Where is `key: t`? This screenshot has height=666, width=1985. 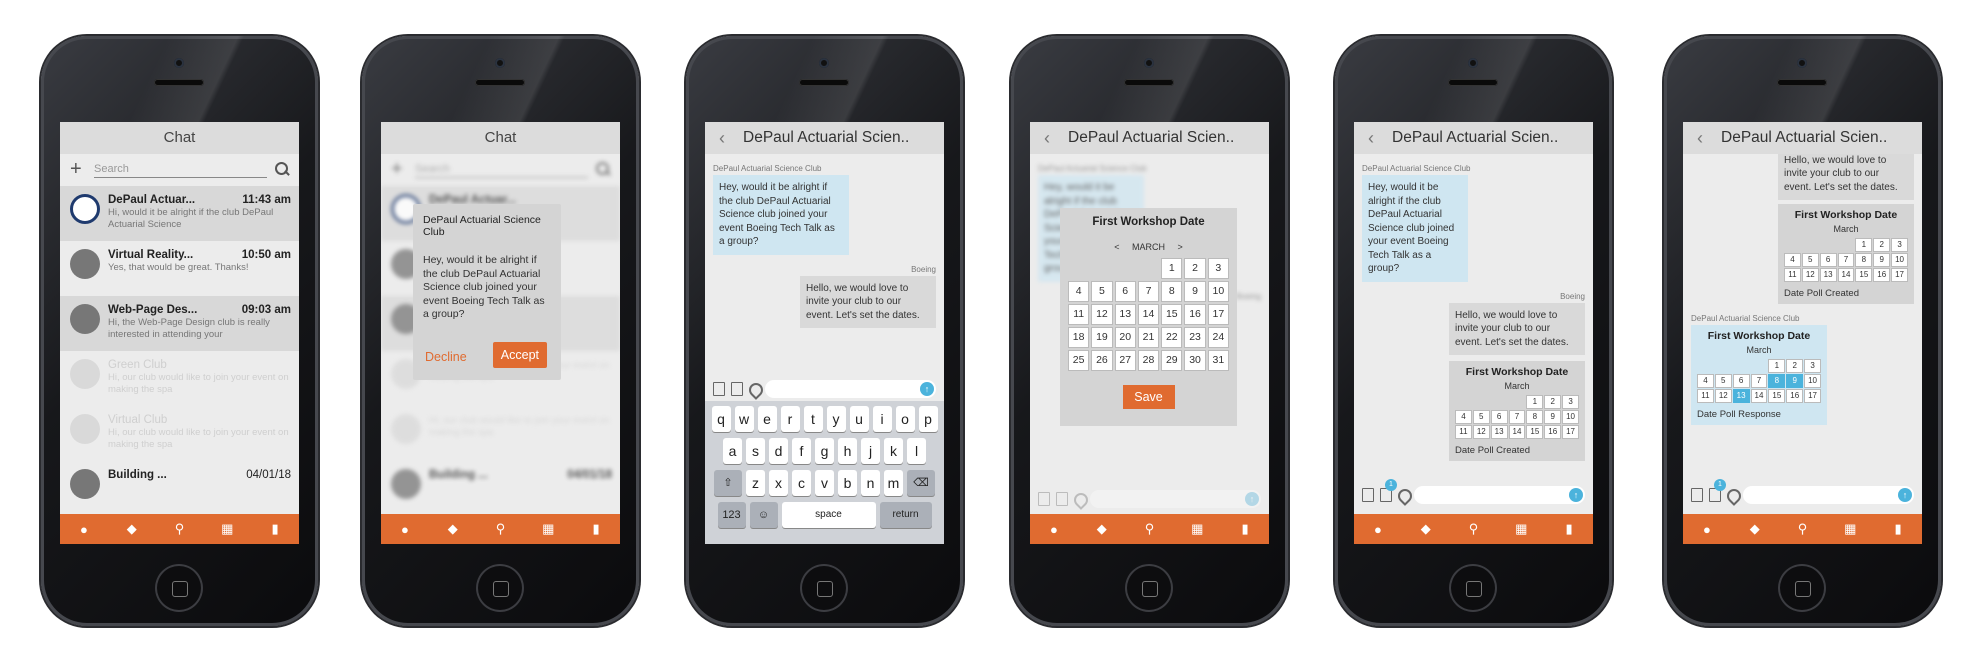
key: t is located at coordinates (813, 419).